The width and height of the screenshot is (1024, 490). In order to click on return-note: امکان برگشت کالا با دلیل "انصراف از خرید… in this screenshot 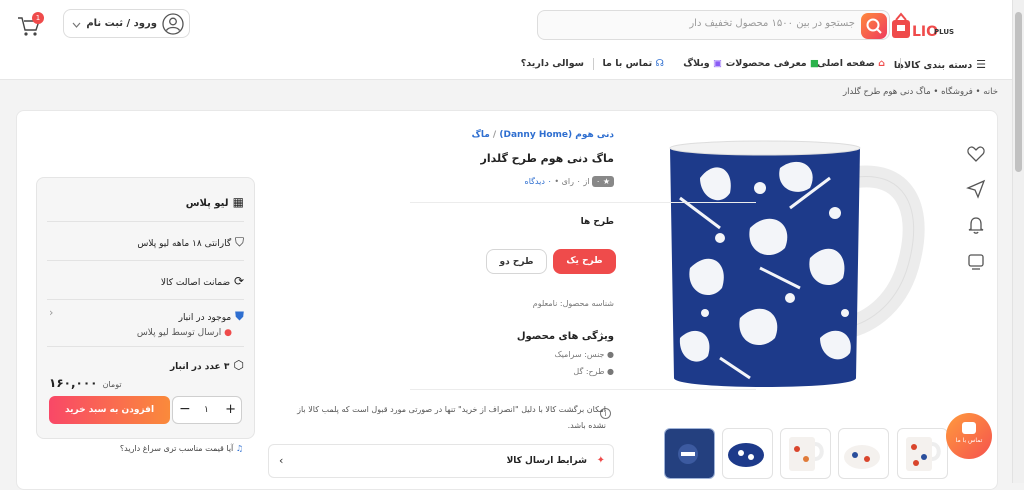, I will do `click(451, 417)`.